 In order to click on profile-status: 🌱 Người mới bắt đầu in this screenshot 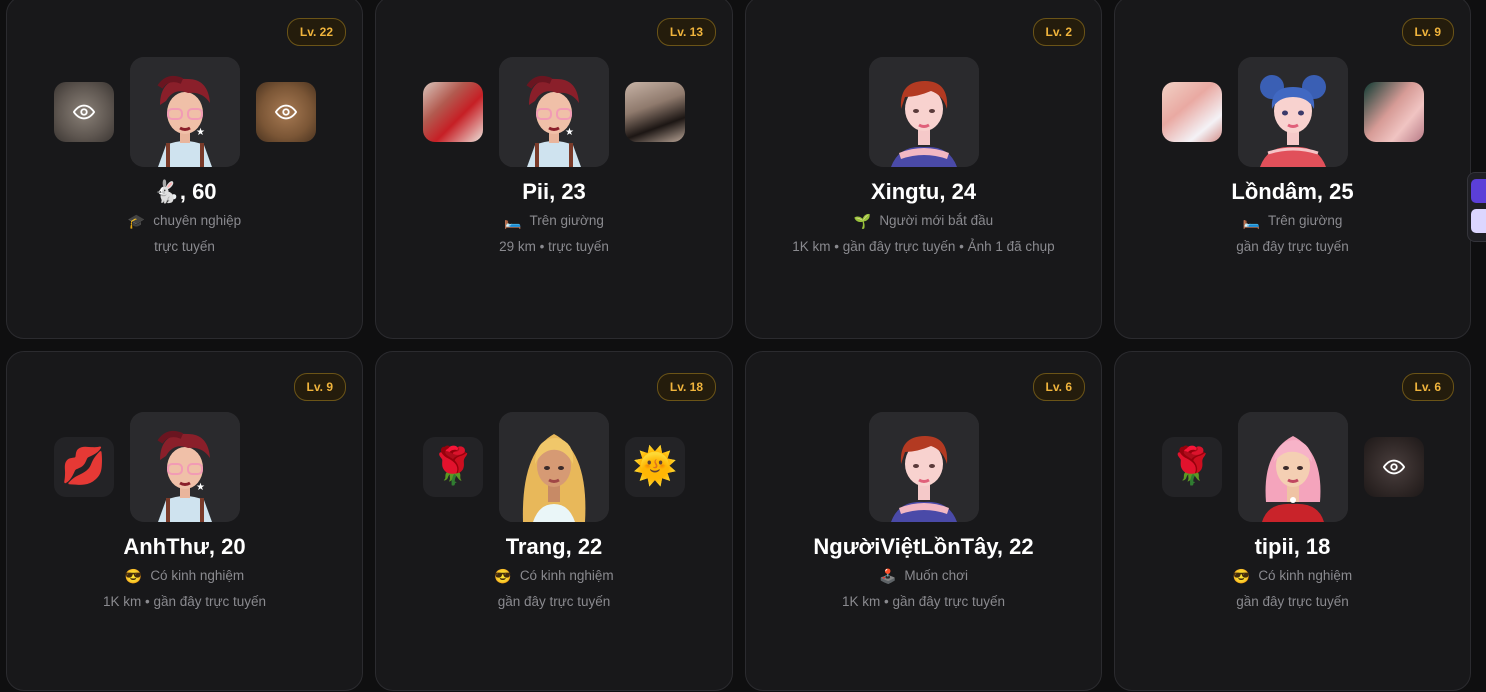, I will do `click(923, 221)`.